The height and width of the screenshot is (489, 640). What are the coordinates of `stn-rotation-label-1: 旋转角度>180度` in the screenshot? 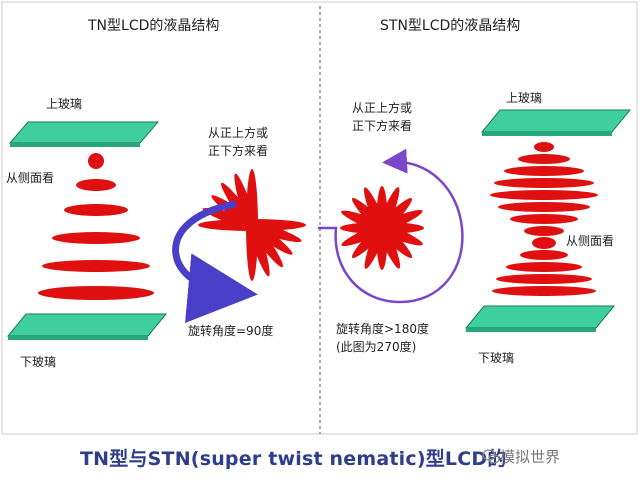 It's located at (382, 328).